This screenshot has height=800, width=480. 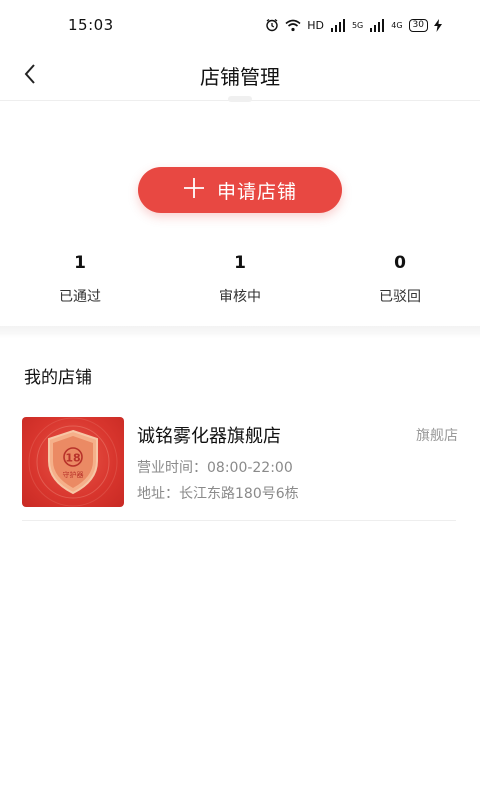 I want to click on nav-shadow-indicator, so click(x=240, y=99).